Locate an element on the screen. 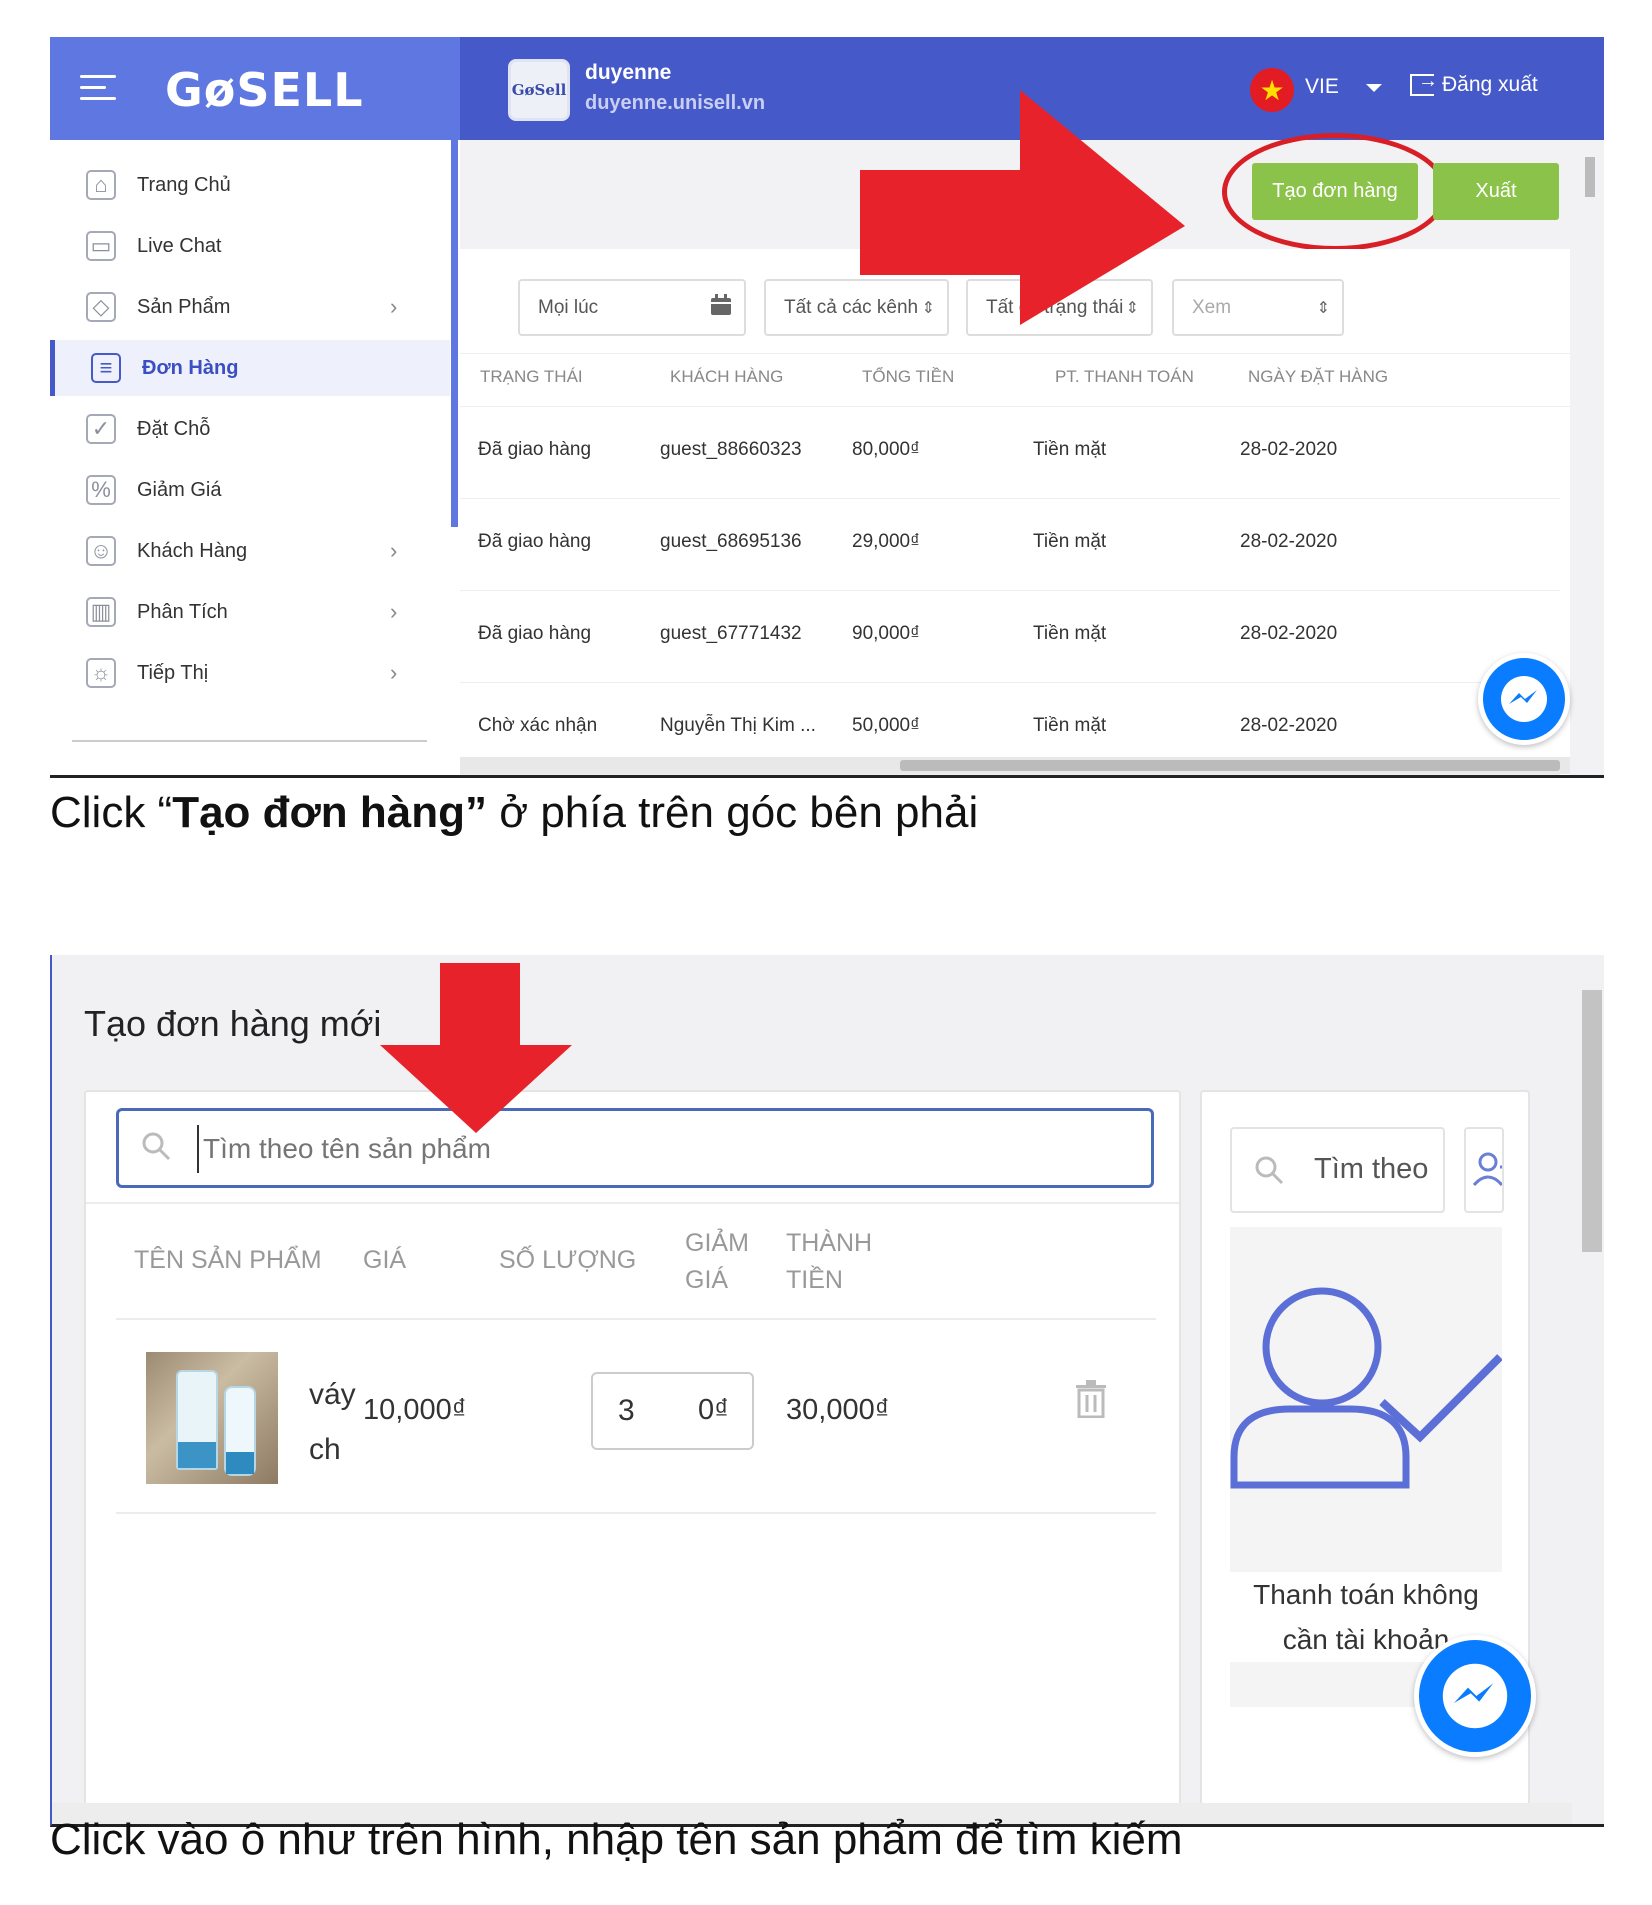 The width and height of the screenshot is (1652, 1905). calendar-icon is located at coordinates (721, 307).